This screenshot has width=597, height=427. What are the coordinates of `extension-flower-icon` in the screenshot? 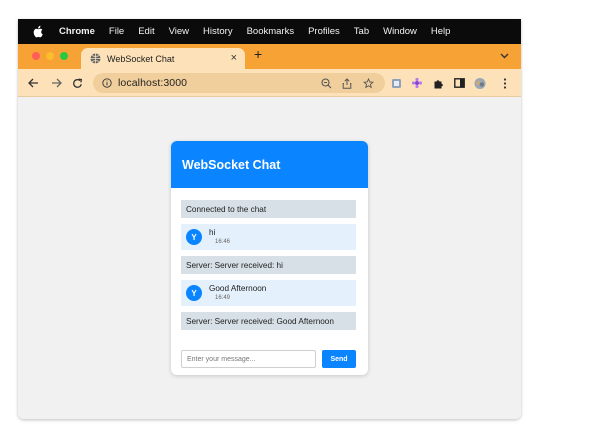 It's located at (417, 83).